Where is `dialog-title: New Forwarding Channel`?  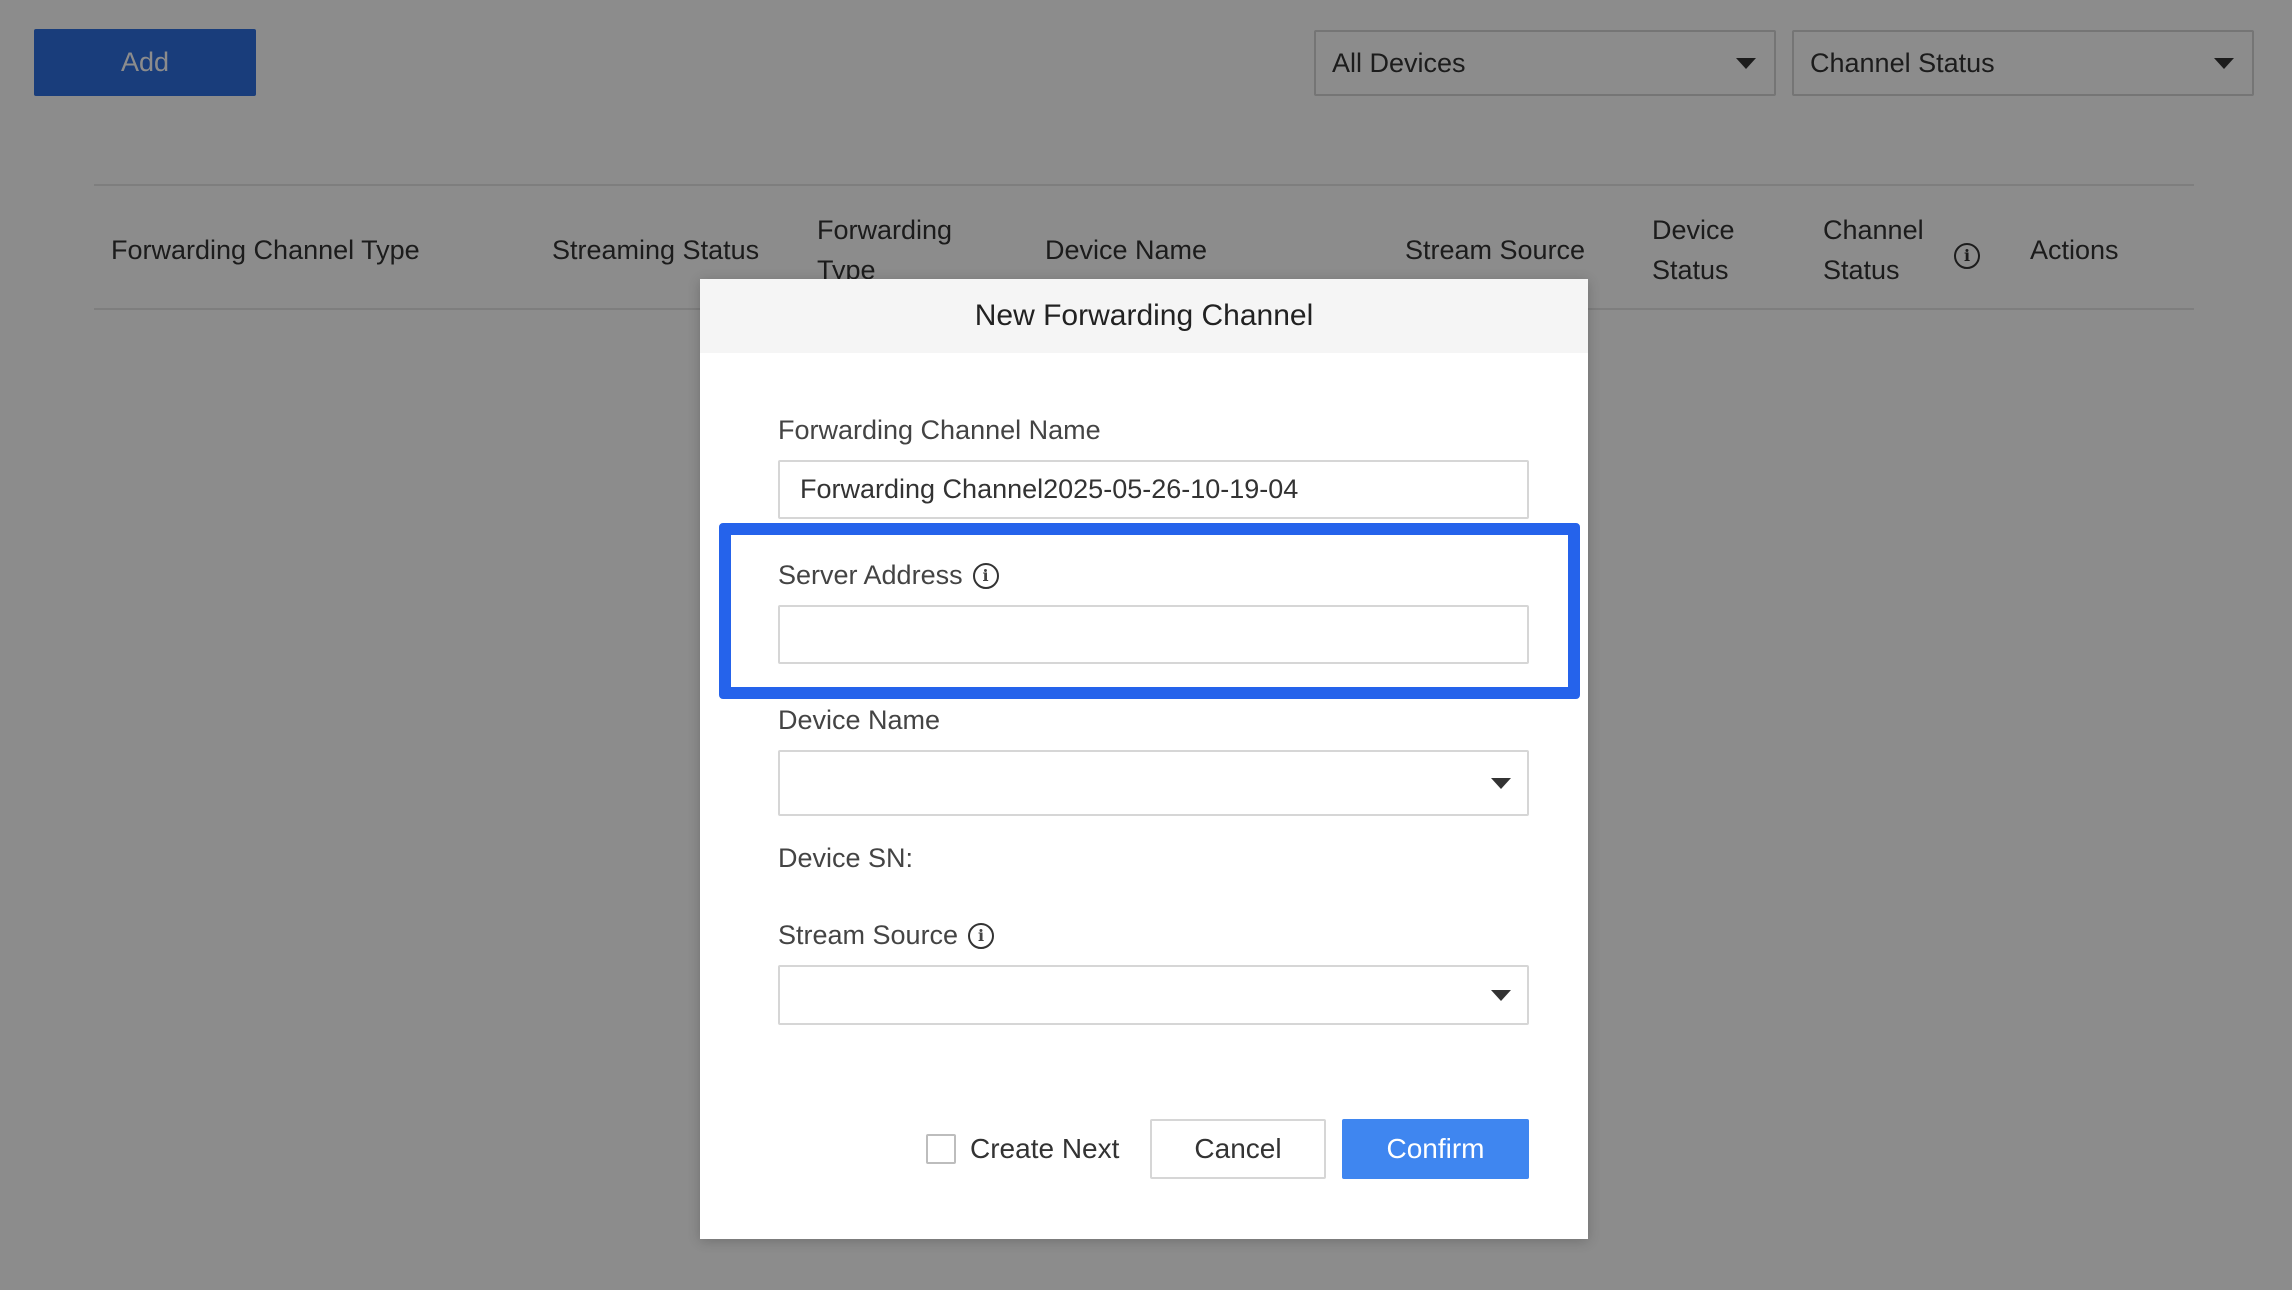
dialog-title: New Forwarding Channel is located at coordinates (1144, 315).